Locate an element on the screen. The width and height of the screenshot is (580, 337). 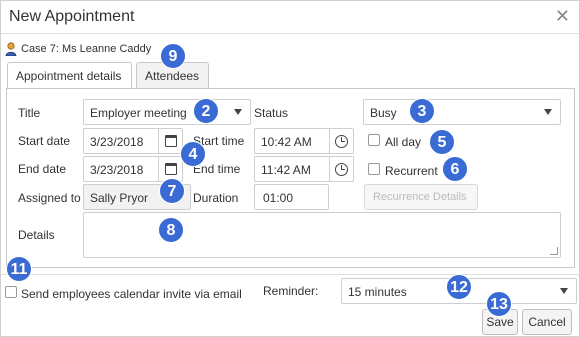
start-time-input: 10:42 AM is located at coordinates (304, 141).